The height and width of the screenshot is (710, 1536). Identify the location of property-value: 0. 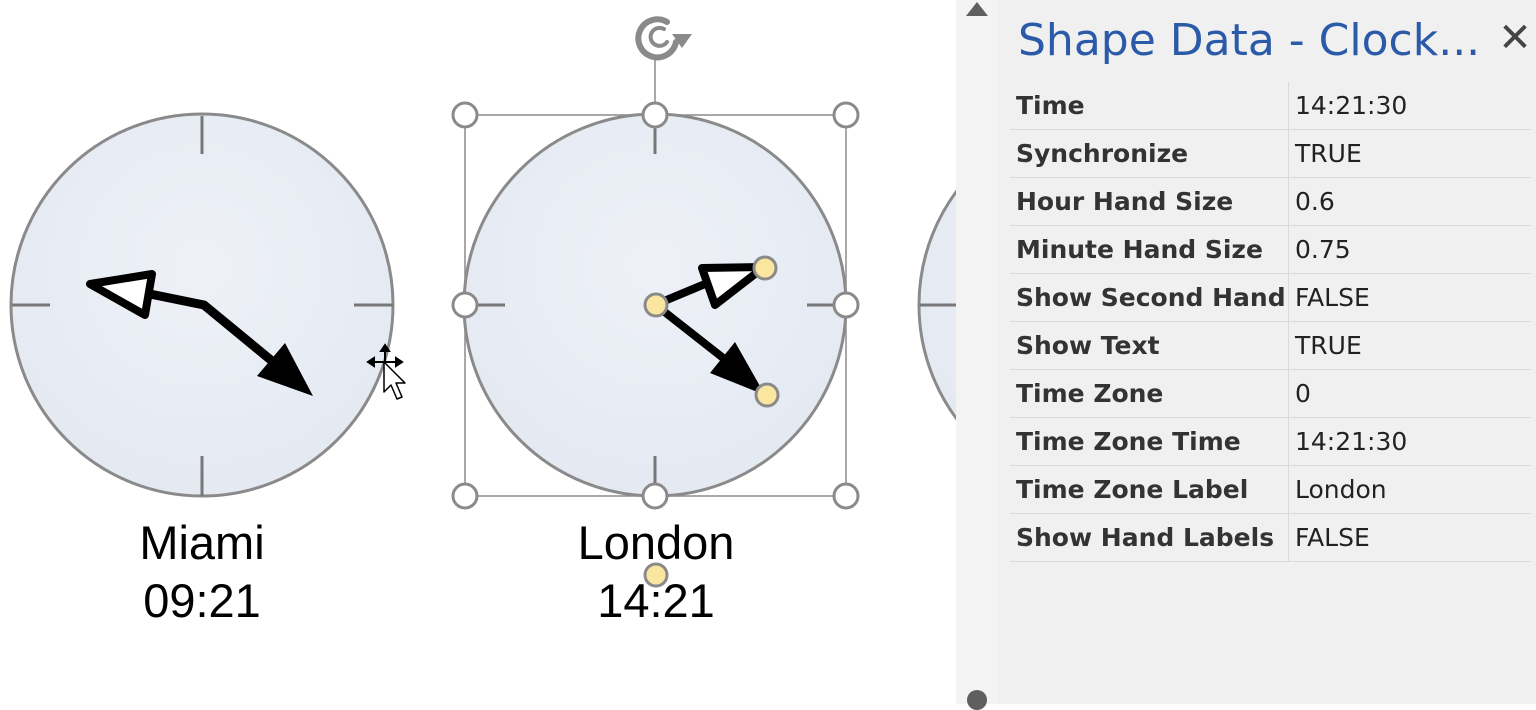
(1409, 393).